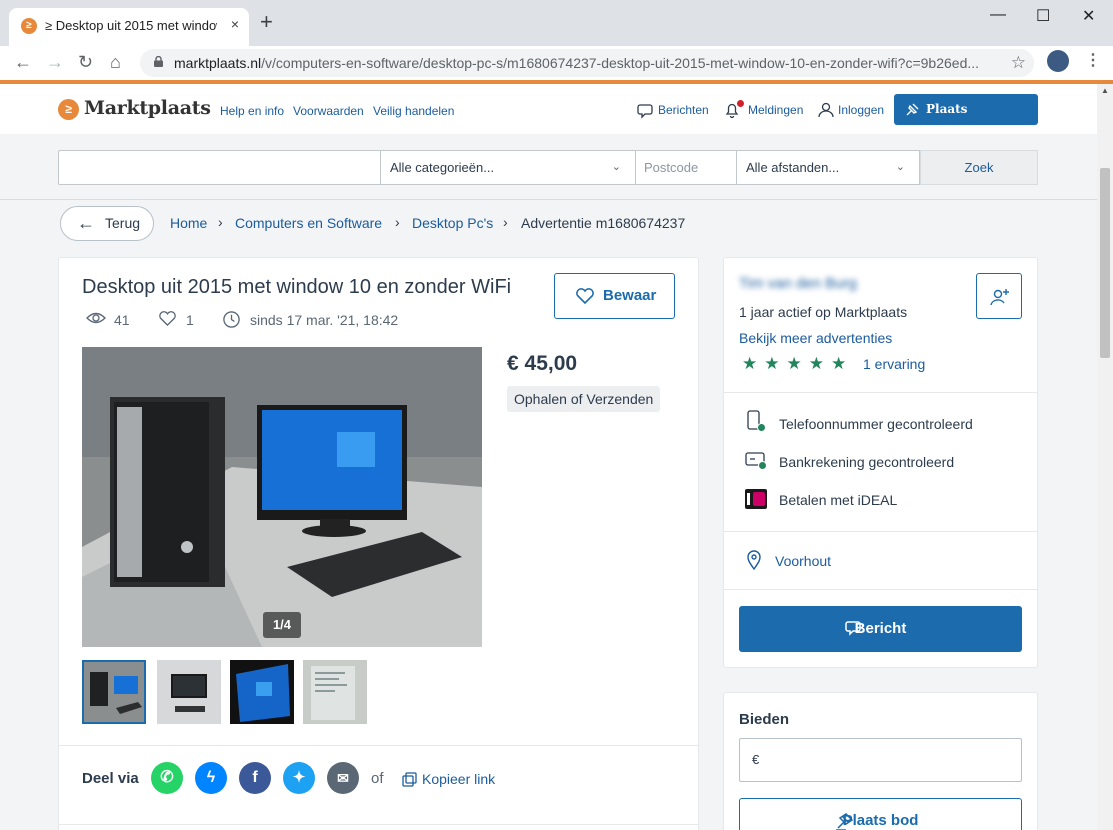  I want to click on scrollbar-thumb, so click(1105, 263).